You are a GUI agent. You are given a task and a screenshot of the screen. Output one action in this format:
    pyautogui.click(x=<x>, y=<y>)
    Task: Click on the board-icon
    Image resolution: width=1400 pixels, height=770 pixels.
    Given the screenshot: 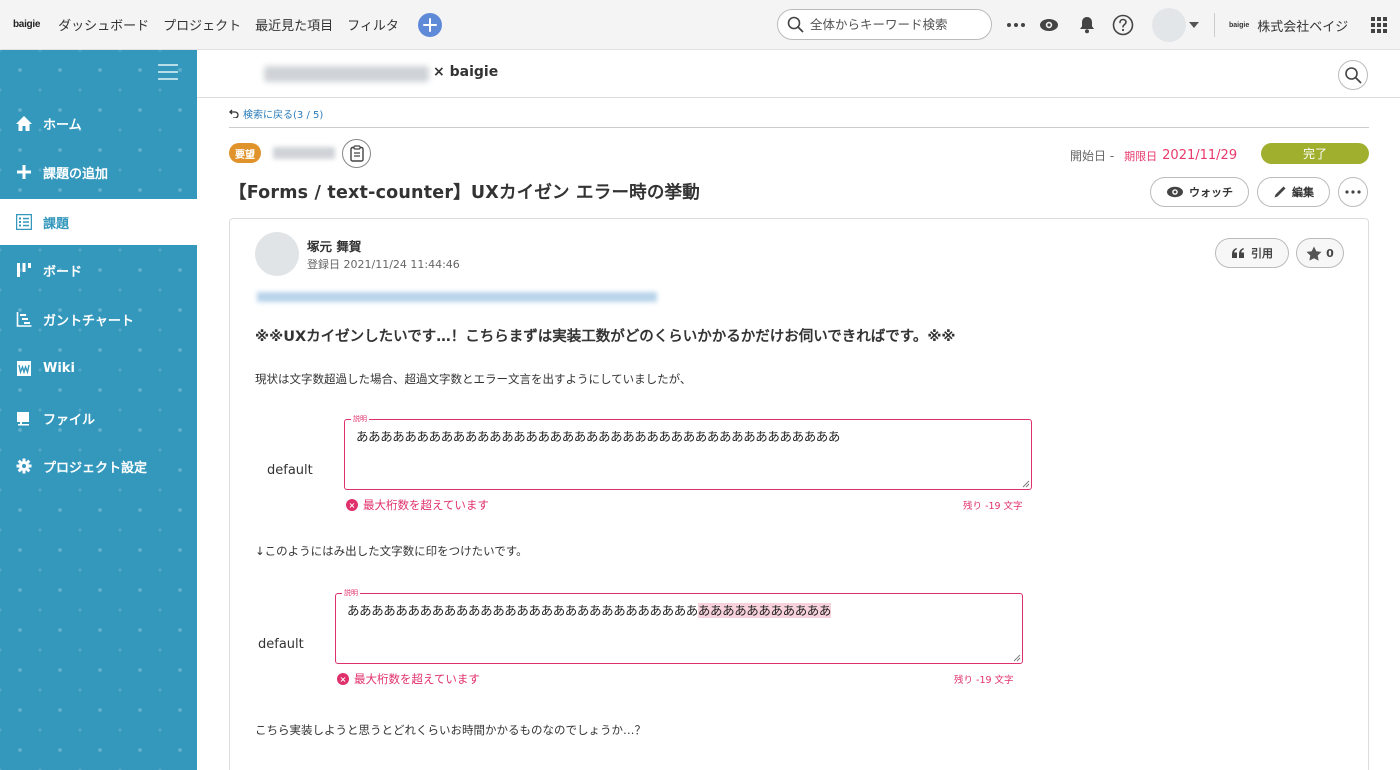 What is the action you would take?
    pyautogui.click(x=24, y=270)
    